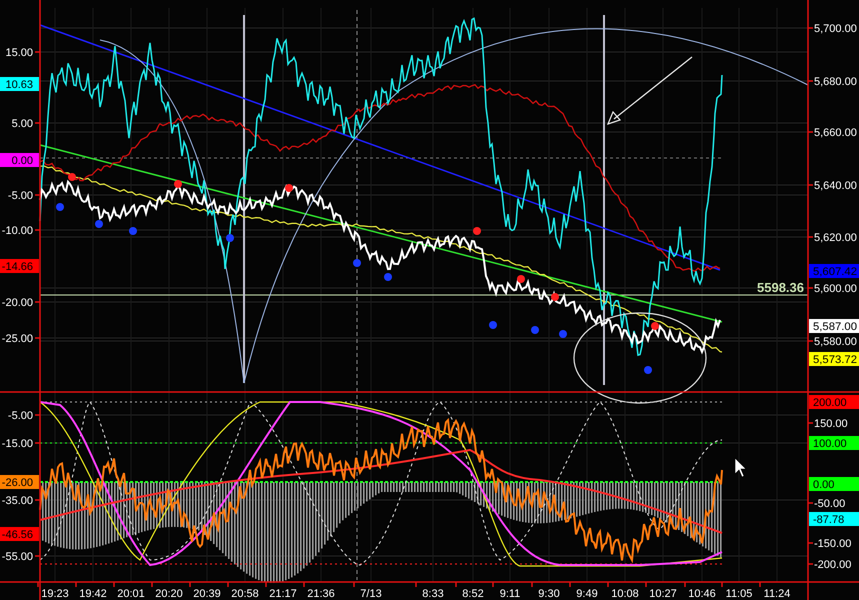 Image resolution: width=859 pixels, height=600 pixels. Describe the element at coordinates (131, 594) in the screenshot. I see `time-label: 20:01` at that location.